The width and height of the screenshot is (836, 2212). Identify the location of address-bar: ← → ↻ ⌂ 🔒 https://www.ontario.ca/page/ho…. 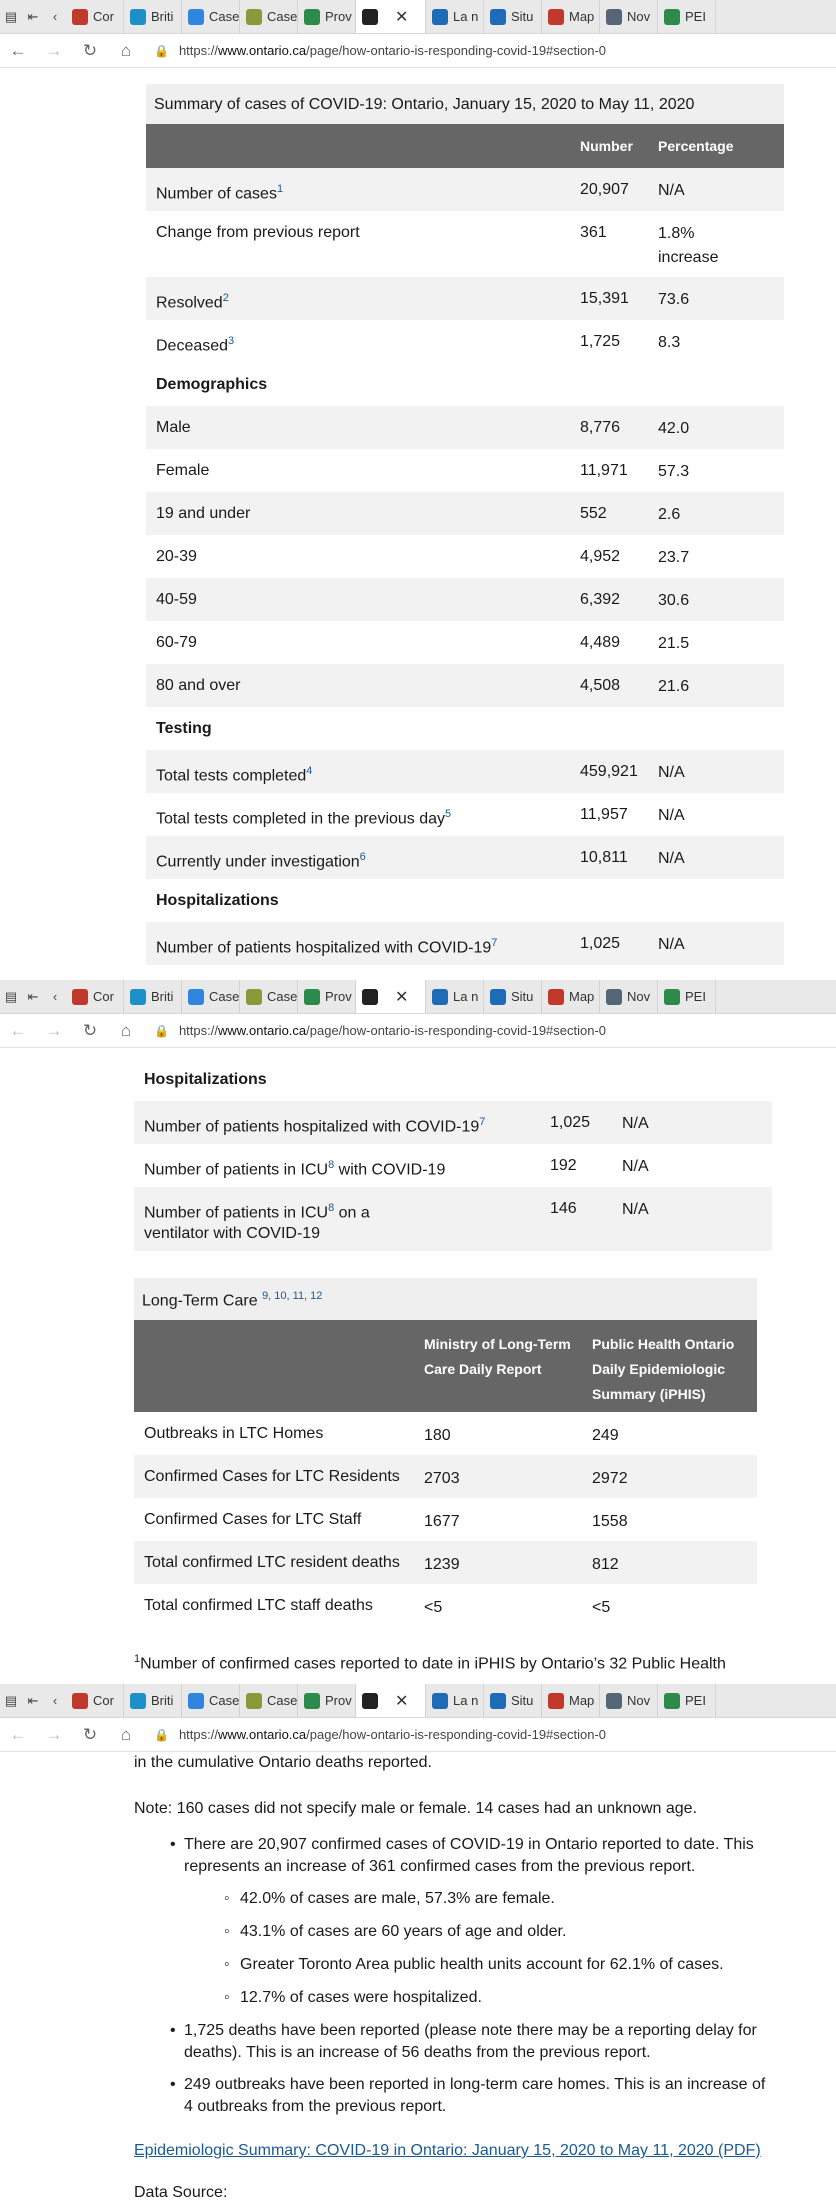
(418, 1031).